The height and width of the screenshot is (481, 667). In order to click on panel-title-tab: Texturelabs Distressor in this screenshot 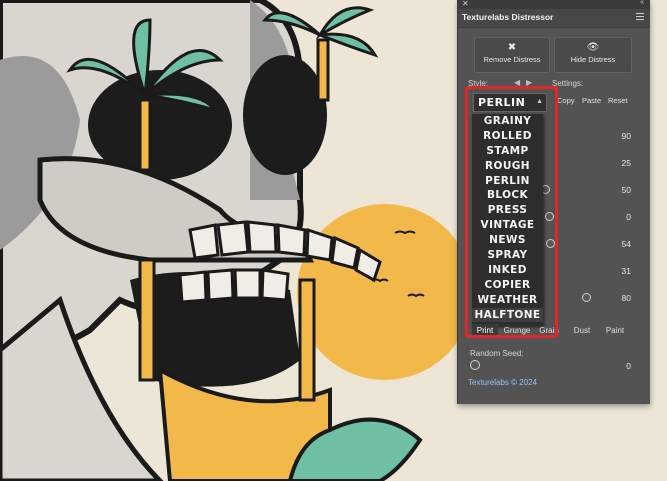, I will do `click(508, 17)`.